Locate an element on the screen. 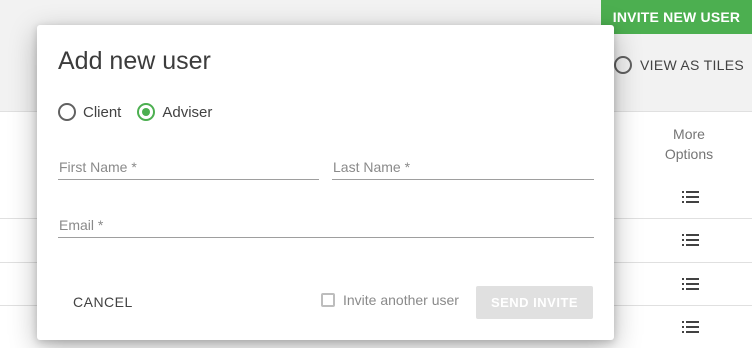 The height and width of the screenshot is (348, 752). email-field is located at coordinates (326, 226).